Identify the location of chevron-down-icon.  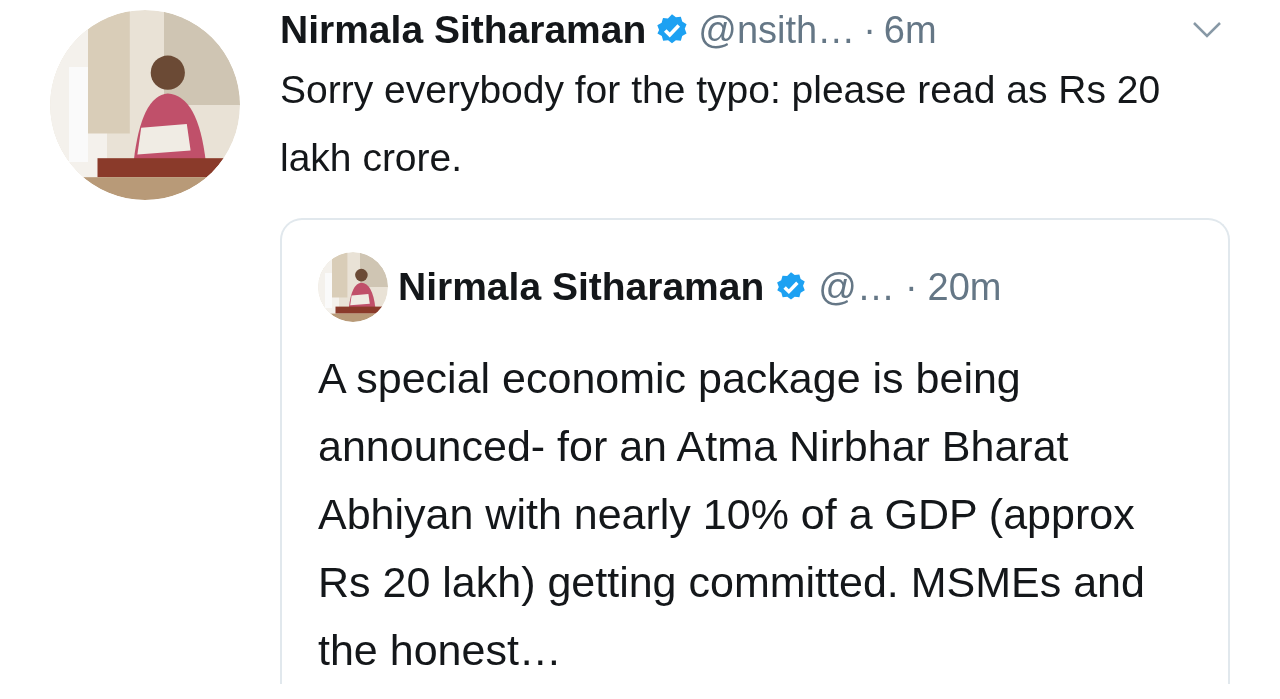
(1207, 30).